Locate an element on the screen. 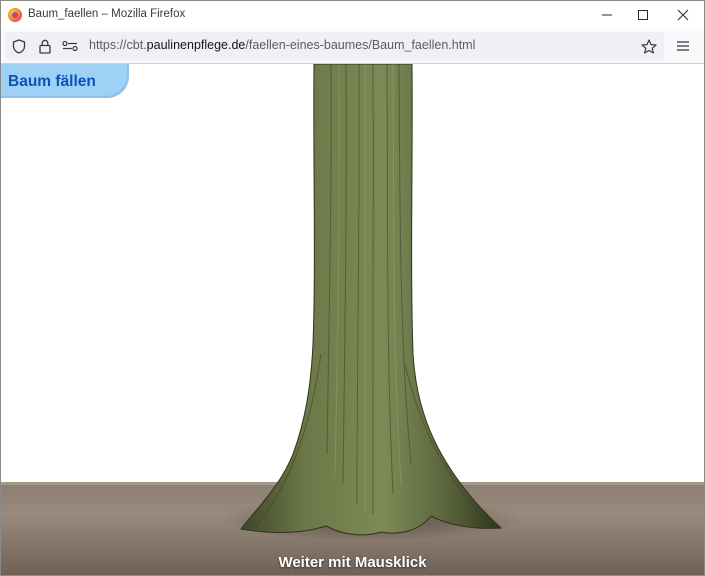  close-icon is located at coordinates (683, 15).